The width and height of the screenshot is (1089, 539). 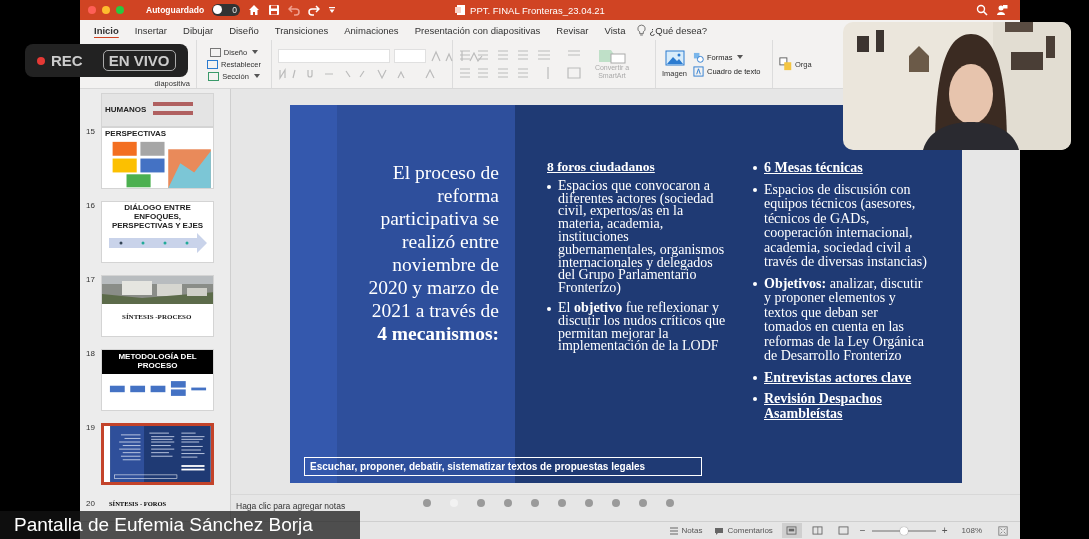 I want to click on redo-icon, so click(x=314, y=10).